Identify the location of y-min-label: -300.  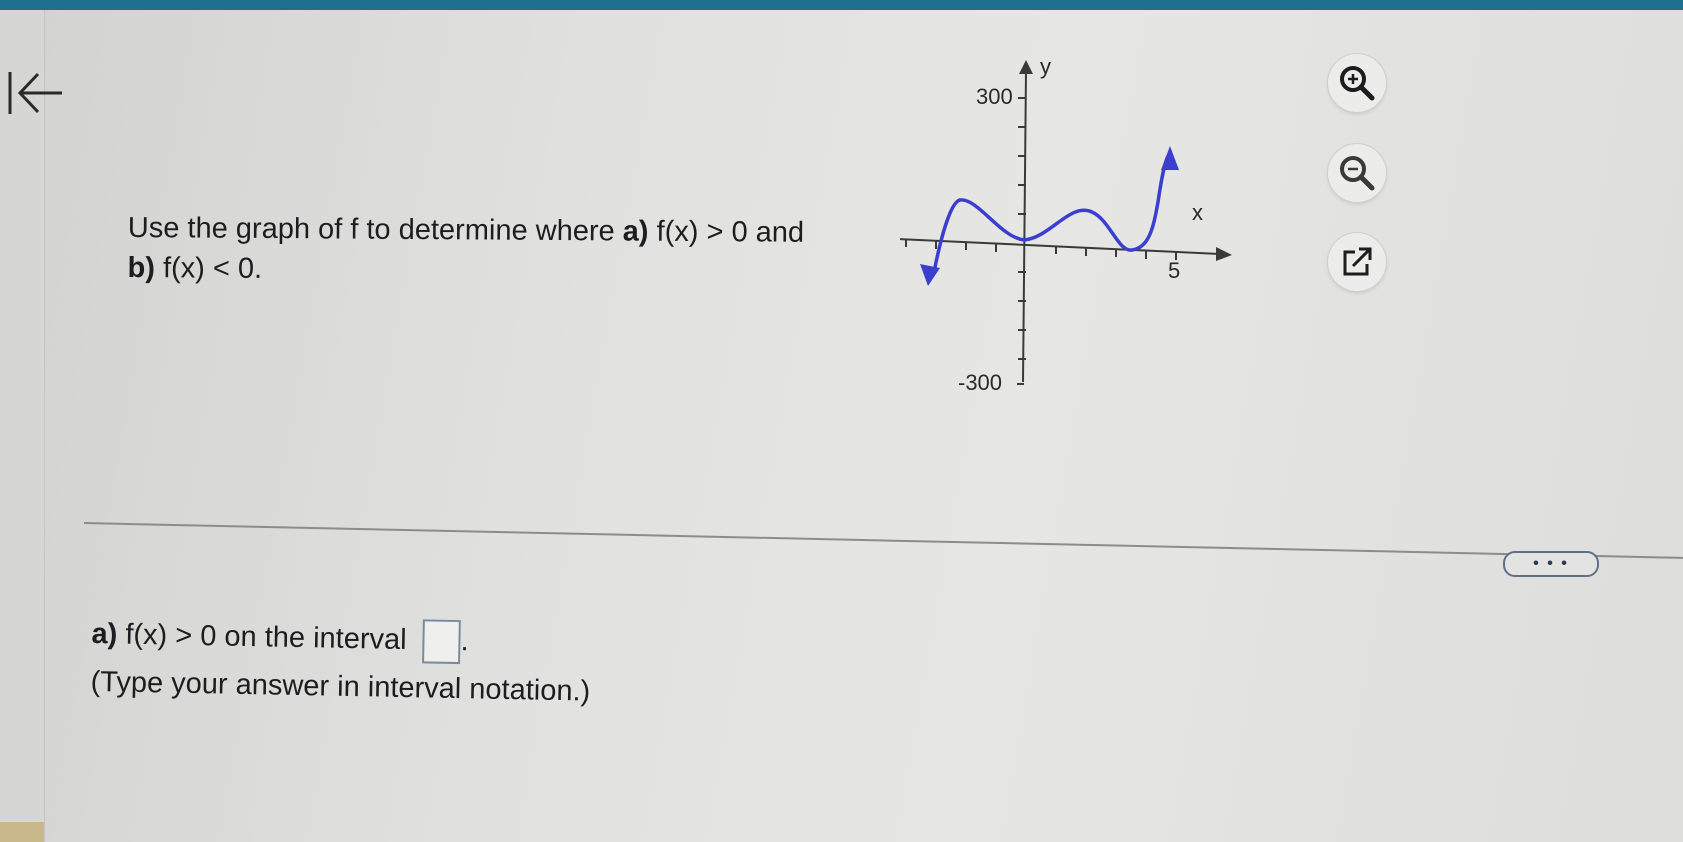
(980, 382).